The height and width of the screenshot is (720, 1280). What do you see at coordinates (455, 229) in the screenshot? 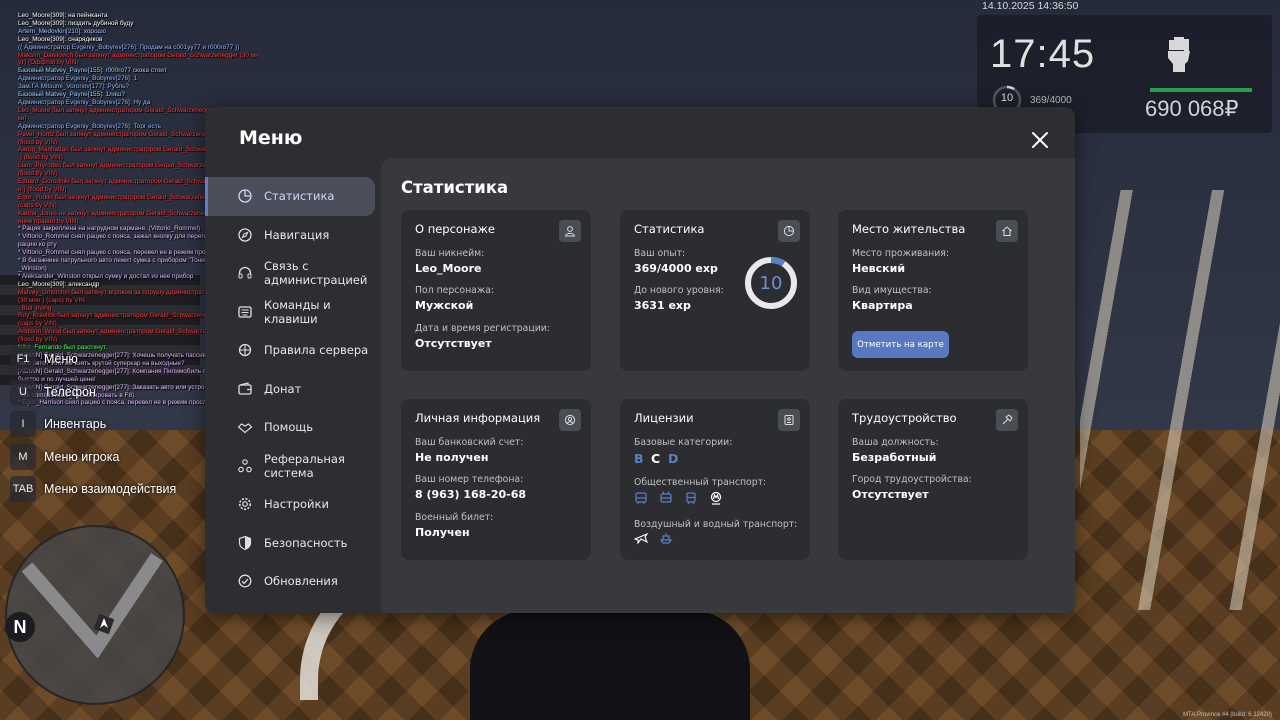
I see `card-title: О персонаже` at bounding box center [455, 229].